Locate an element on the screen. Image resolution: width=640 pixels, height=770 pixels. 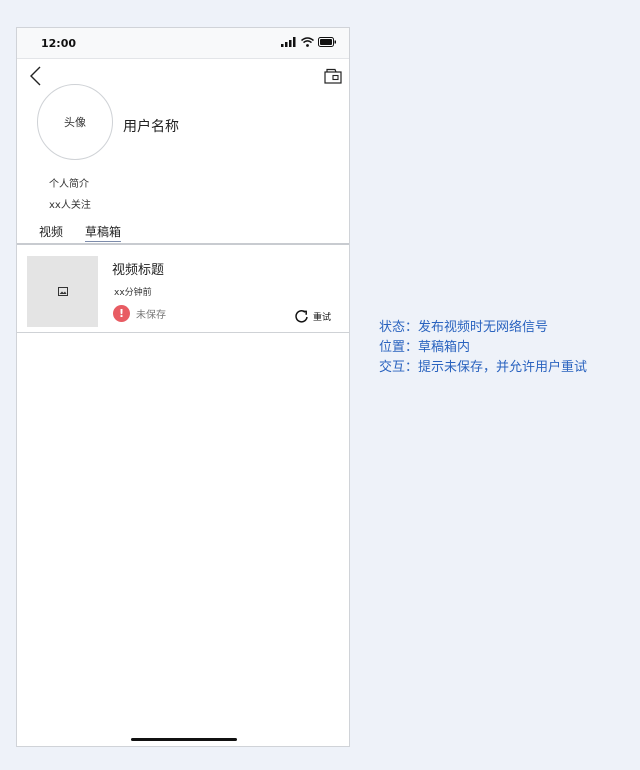
avatar: 头像 is located at coordinates (75, 122).